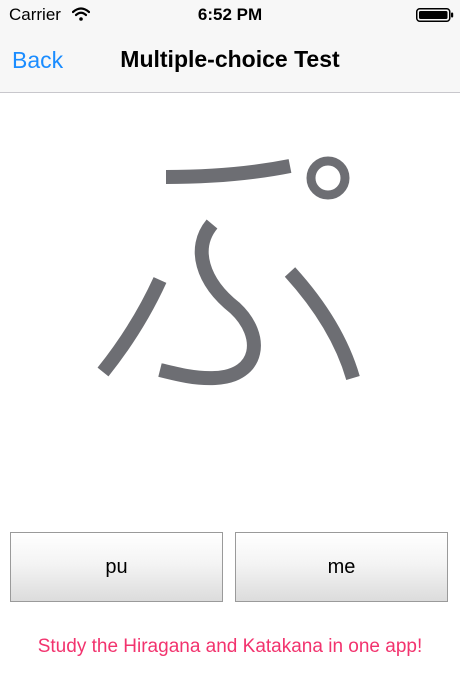 The image size is (460, 690). What do you see at coordinates (209, 302) in the screenshot?
I see `kana-stroke-center` at bounding box center [209, 302].